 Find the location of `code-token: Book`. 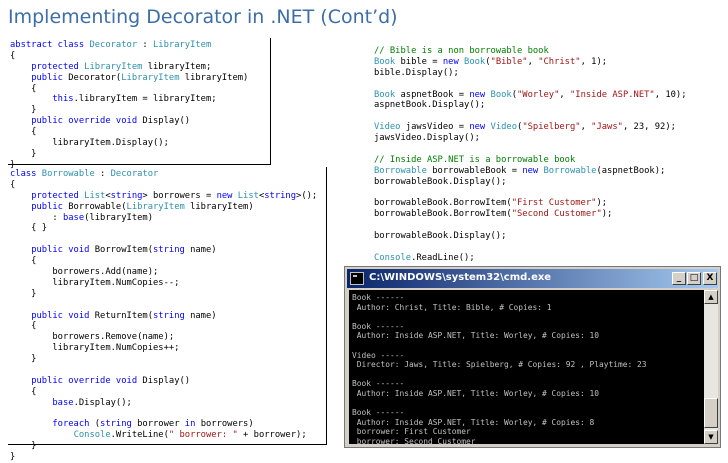

code-token: Book is located at coordinates (501, 94).